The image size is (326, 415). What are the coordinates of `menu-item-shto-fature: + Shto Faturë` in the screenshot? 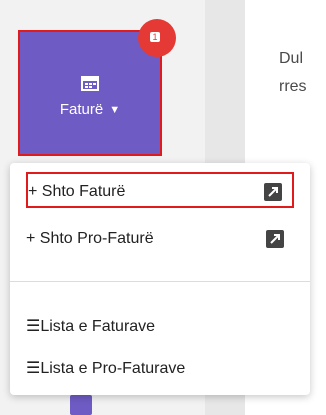 It's located at (160, 190).